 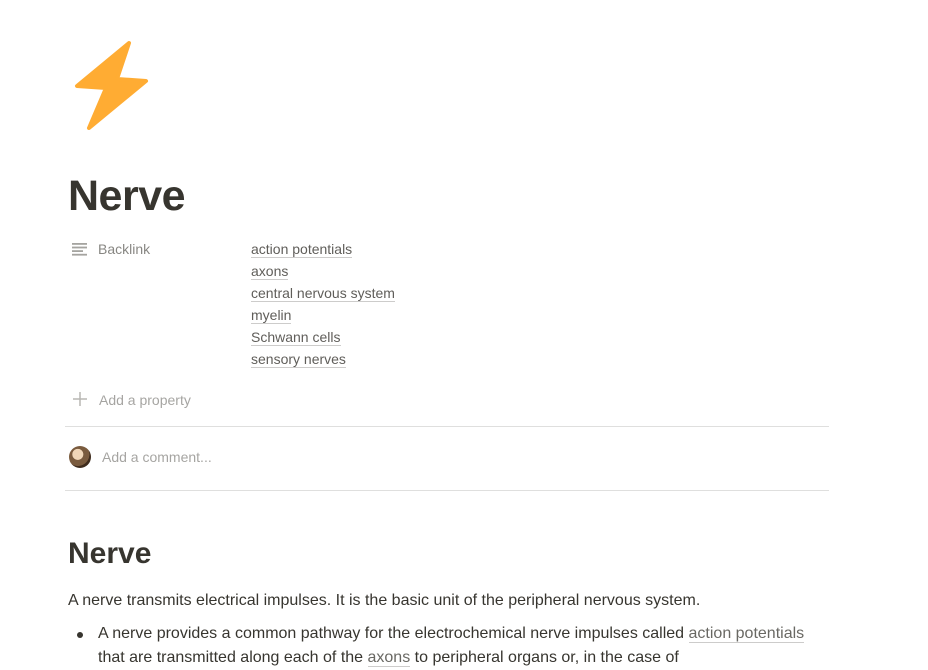 What do you see at coordinates (271, 315) in the screenshot?
I see `backlink-myelin: myelin` at bounding box center [271, 315].